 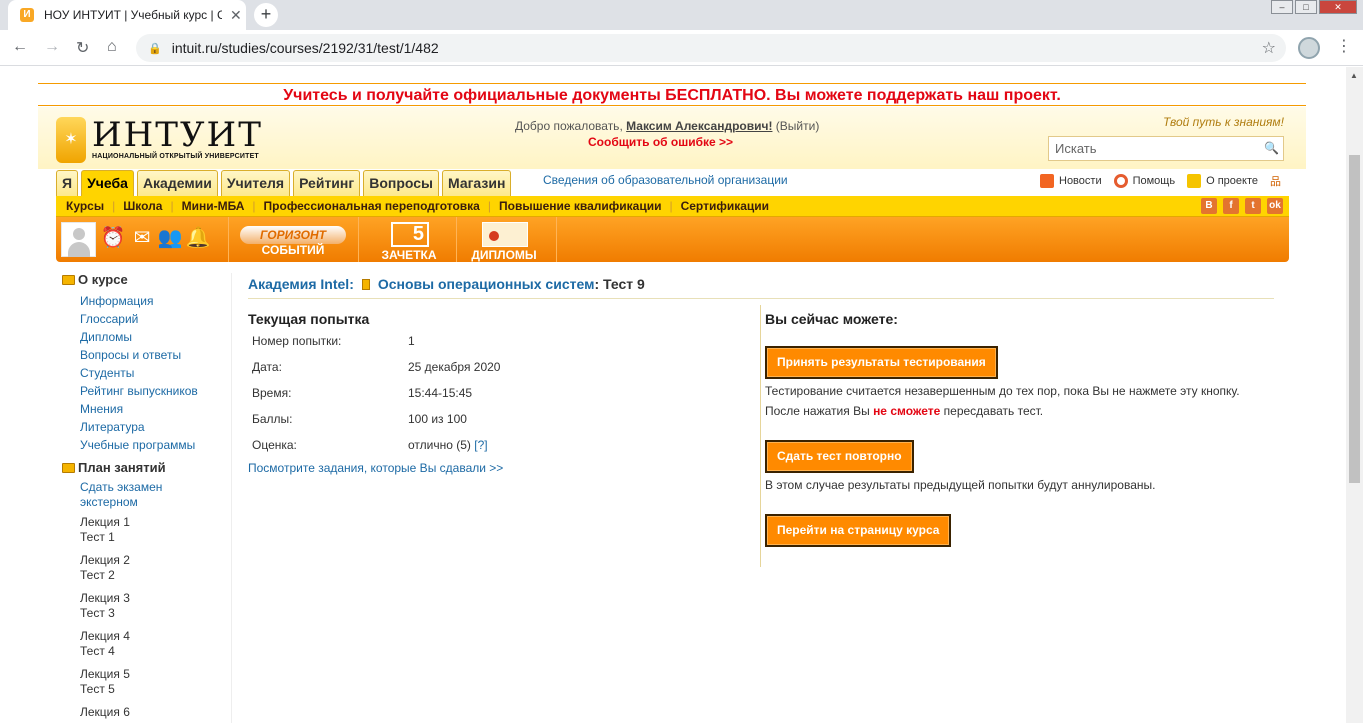 I want to click on friends-icon: 👥, so click(x=170, y=238).